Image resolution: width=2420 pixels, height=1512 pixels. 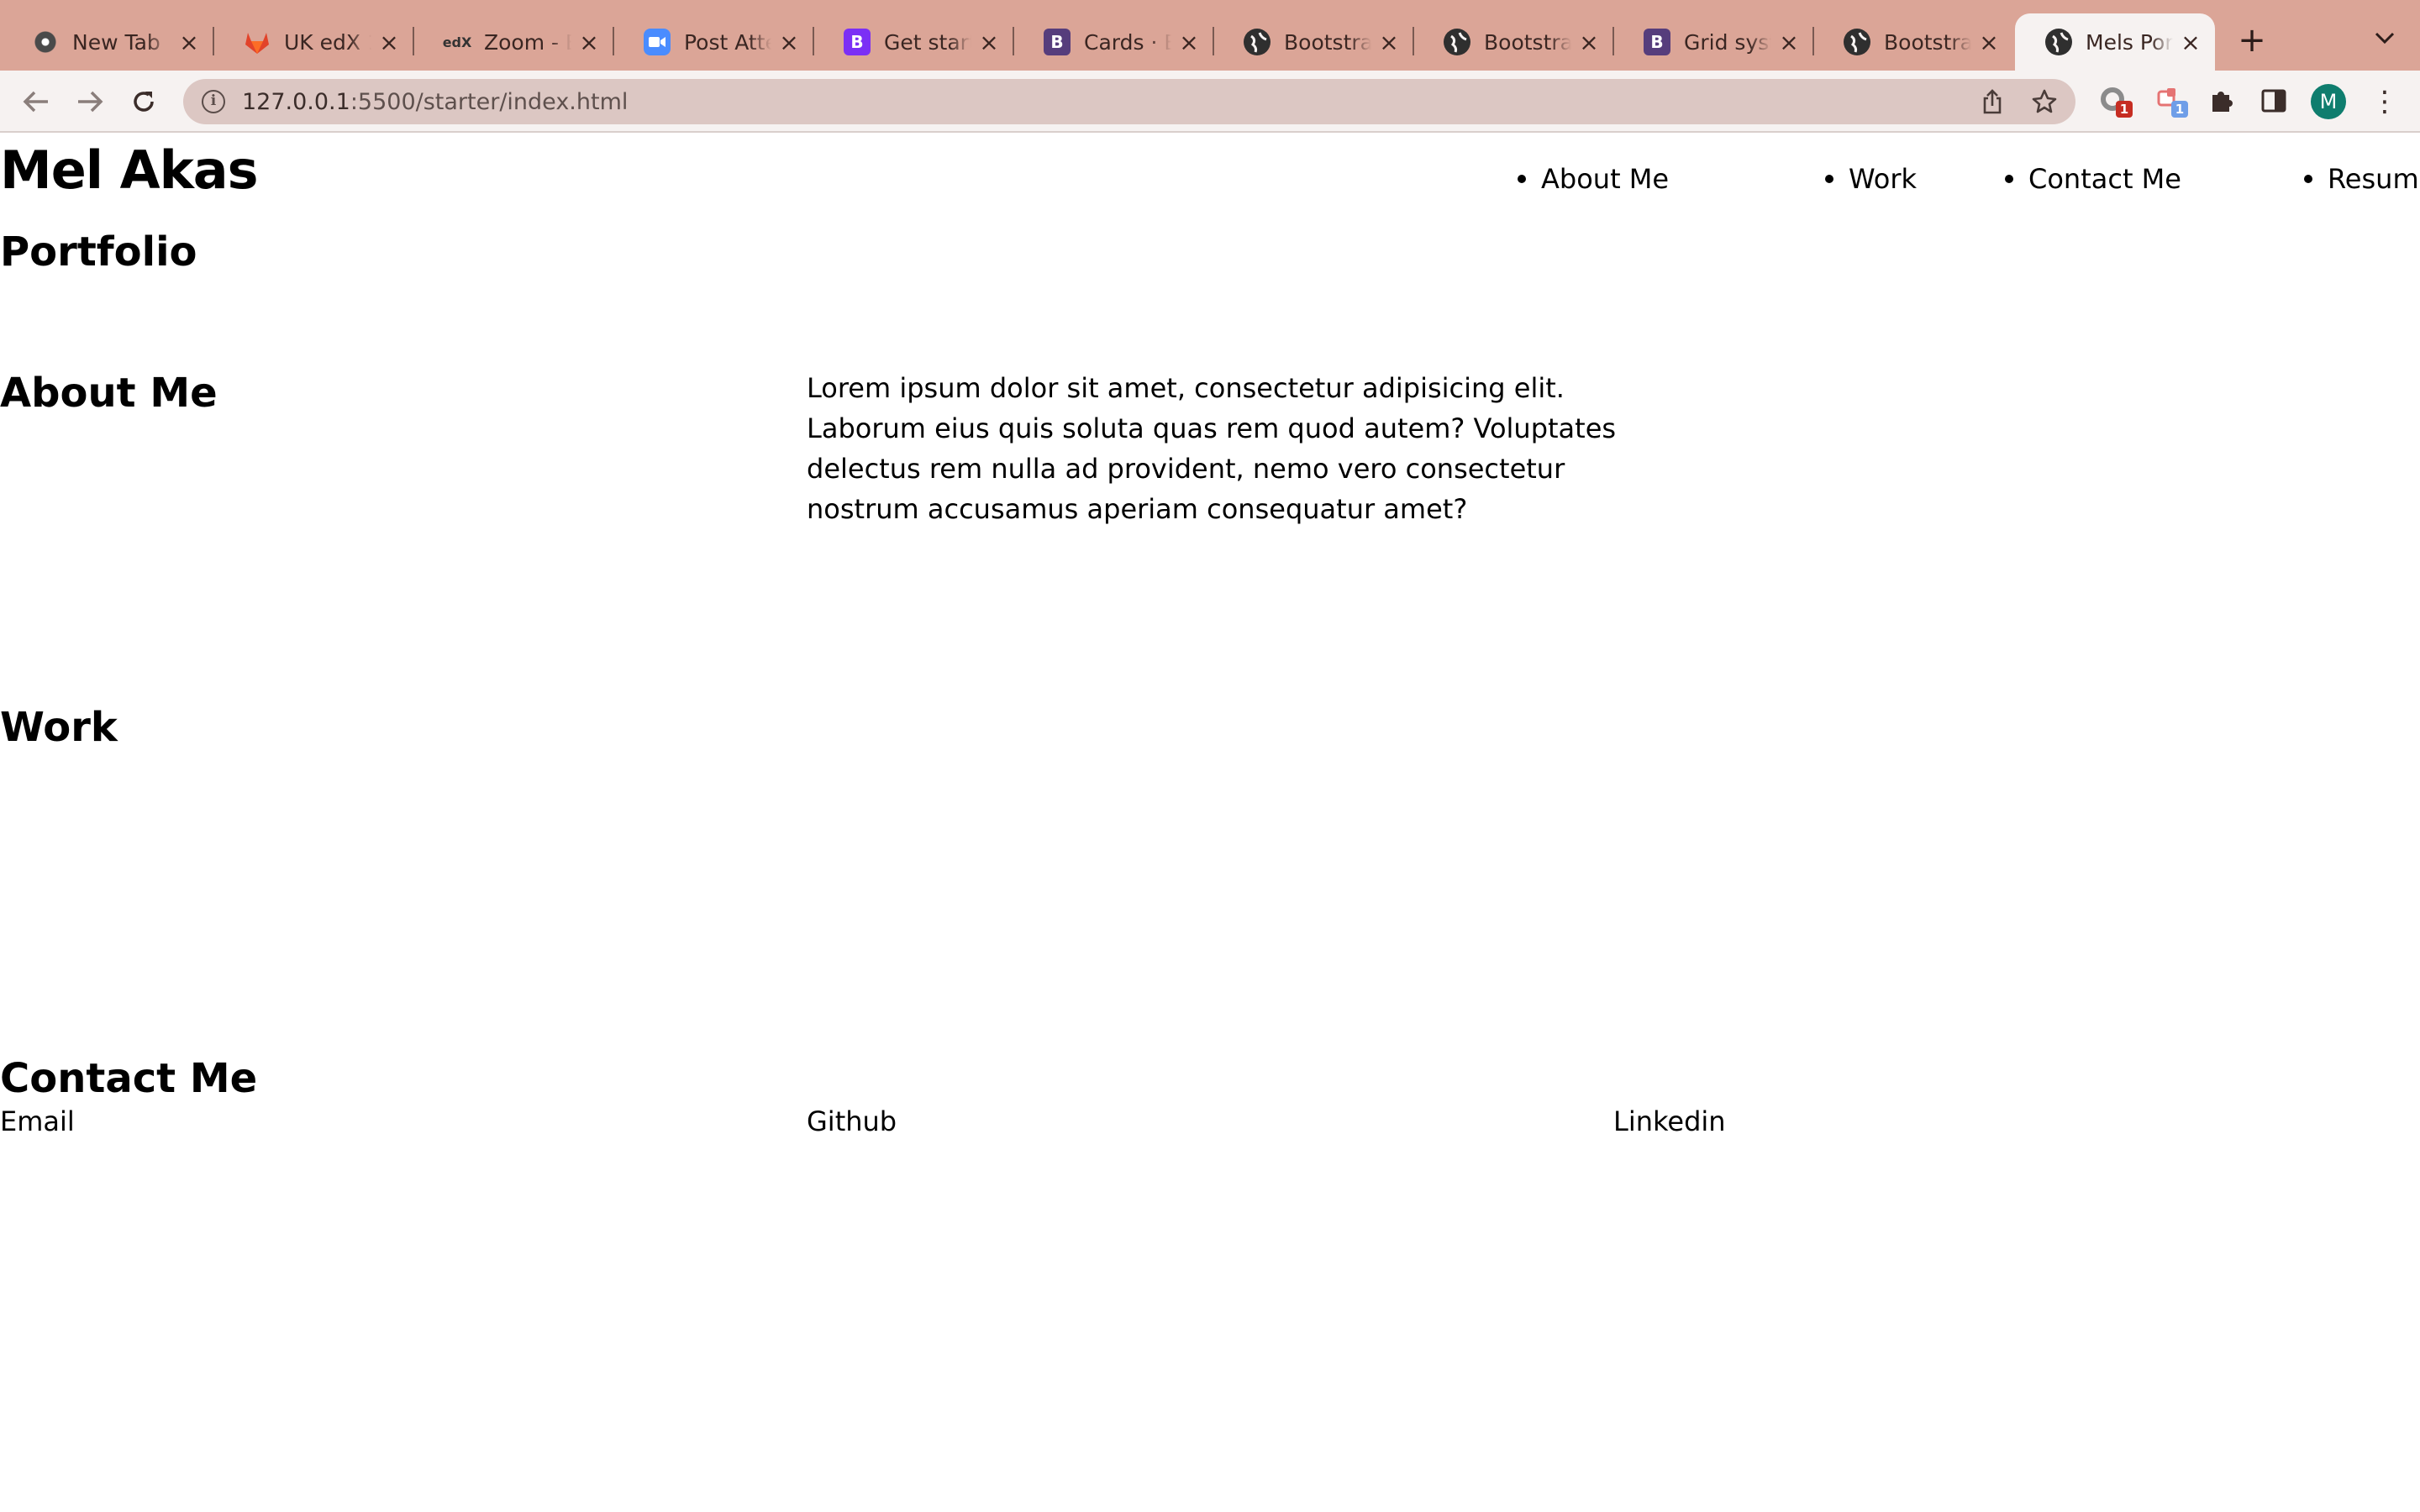 I want to click on tab-get-started: B Get starte ×, so click(x=913, y=42).